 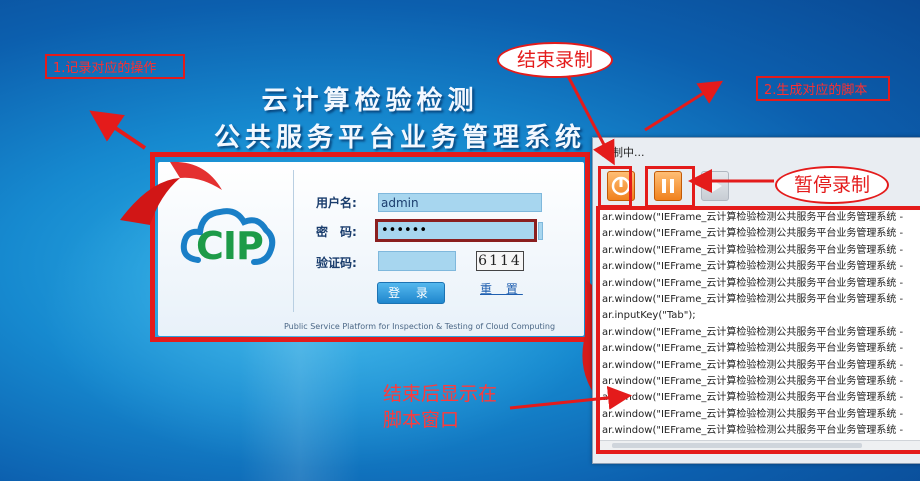 I want to click on arrow-step2, so click(x=684, y=106).